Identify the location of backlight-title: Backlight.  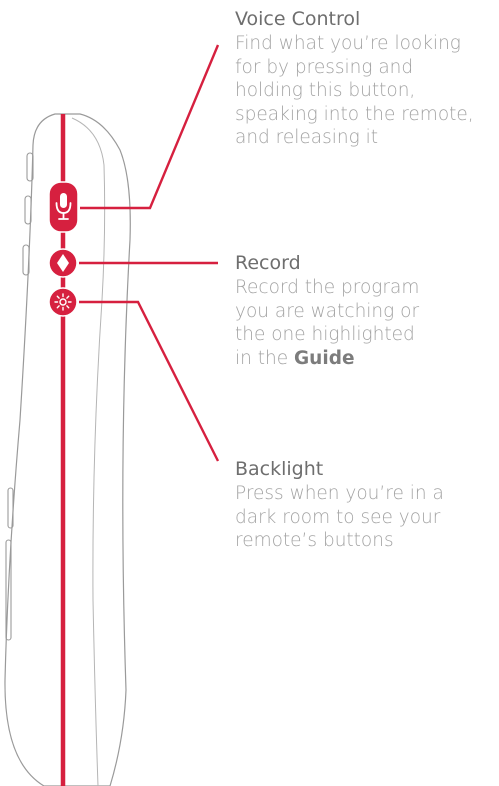
(279, 469).